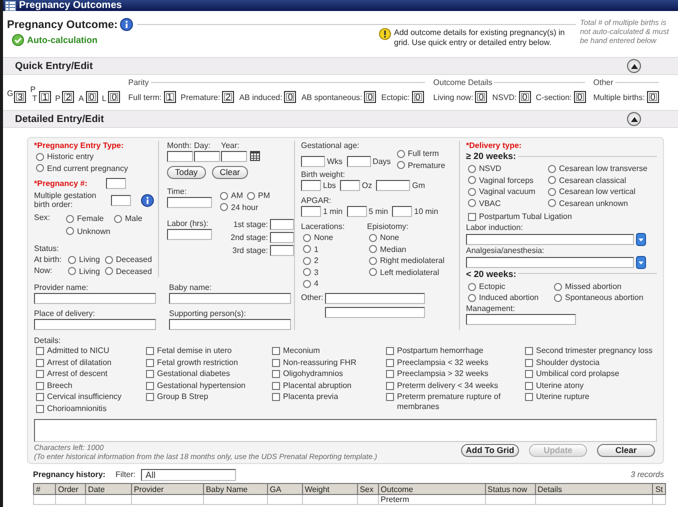 The width and height of the screenshot is (678, 507). What do you see at coordinates (20, 97) in the screenshot?
I see `number-field: 3` at bounding box center [20, 97].